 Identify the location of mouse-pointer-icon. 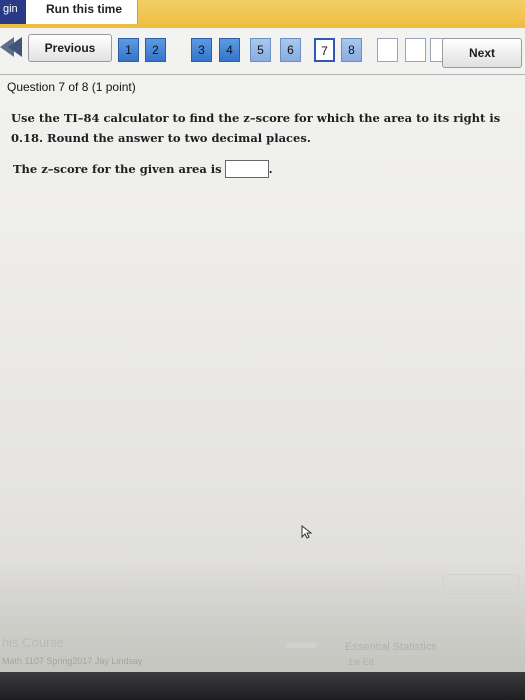
(307, 534).